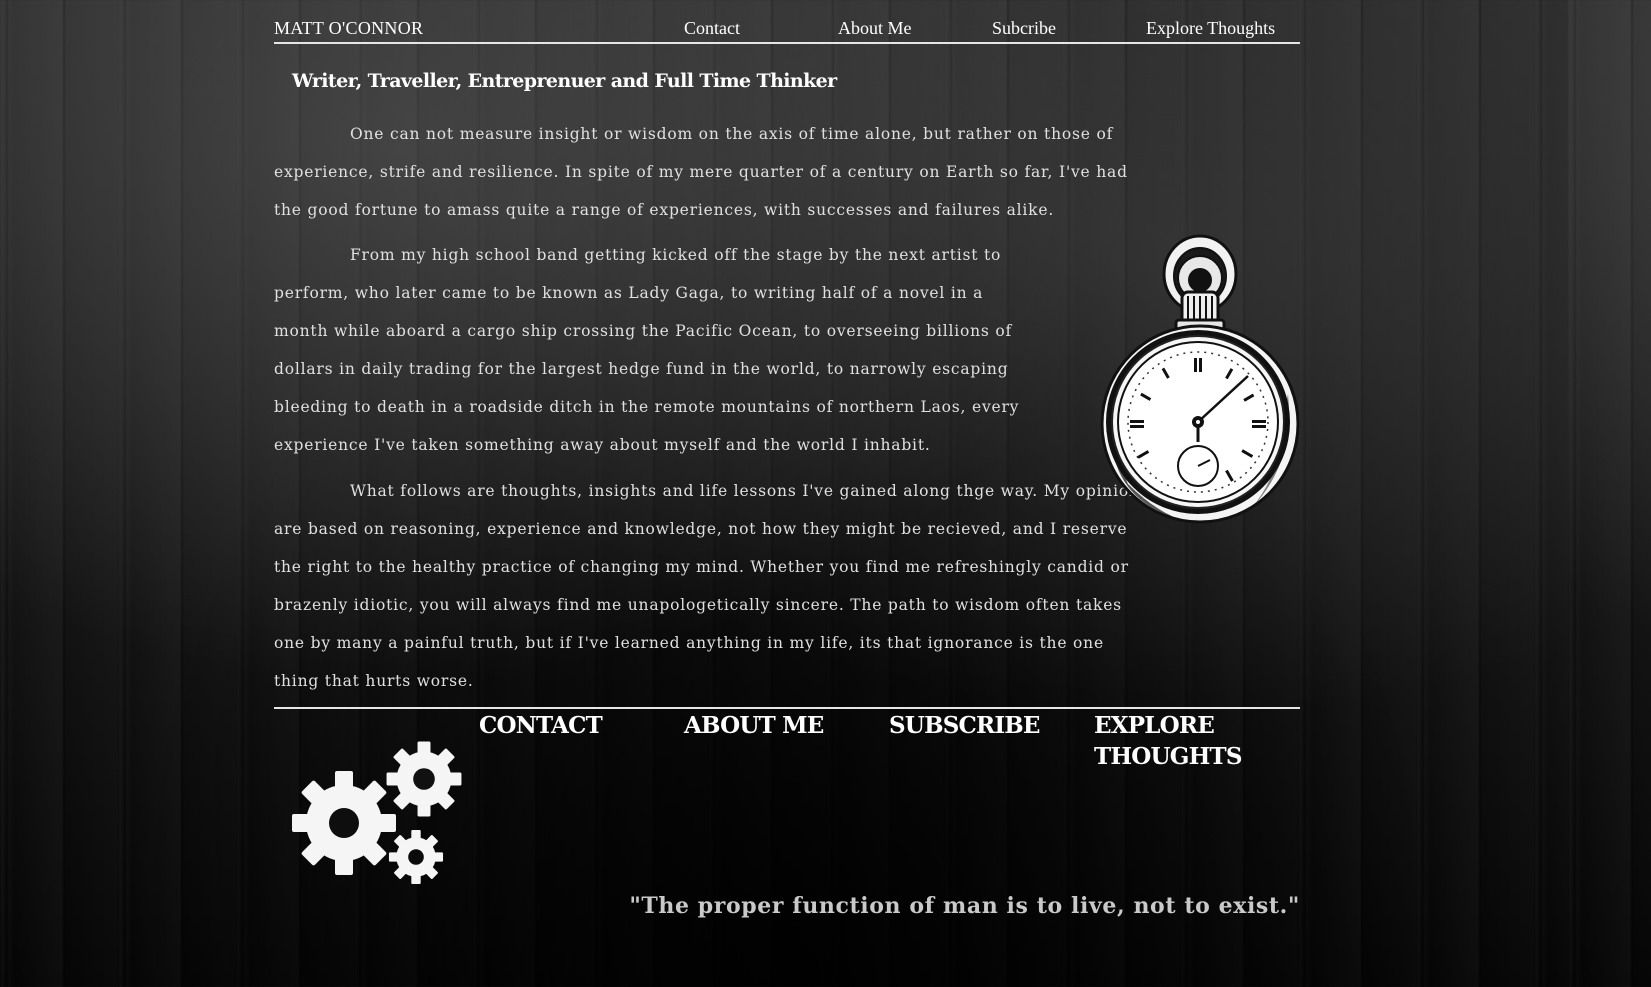  I want to click on footer-link-contact: CONTACT, so click(541, 725).